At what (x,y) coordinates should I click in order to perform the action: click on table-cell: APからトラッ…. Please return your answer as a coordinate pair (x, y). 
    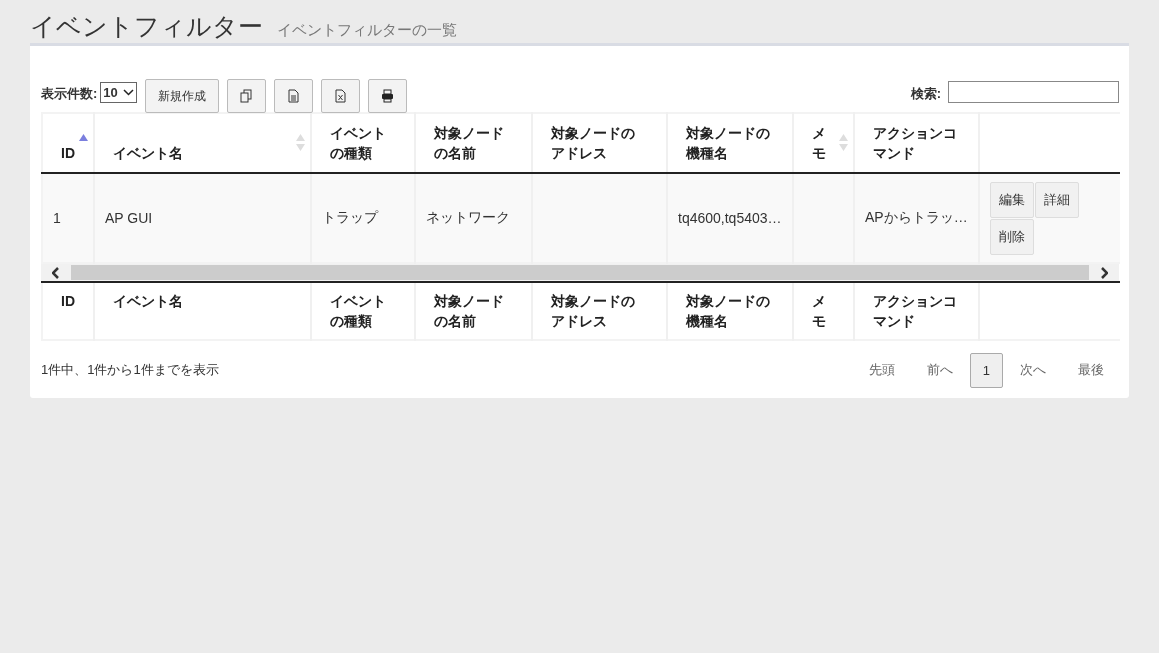
    Looking at the image, I should click on (916, 218).